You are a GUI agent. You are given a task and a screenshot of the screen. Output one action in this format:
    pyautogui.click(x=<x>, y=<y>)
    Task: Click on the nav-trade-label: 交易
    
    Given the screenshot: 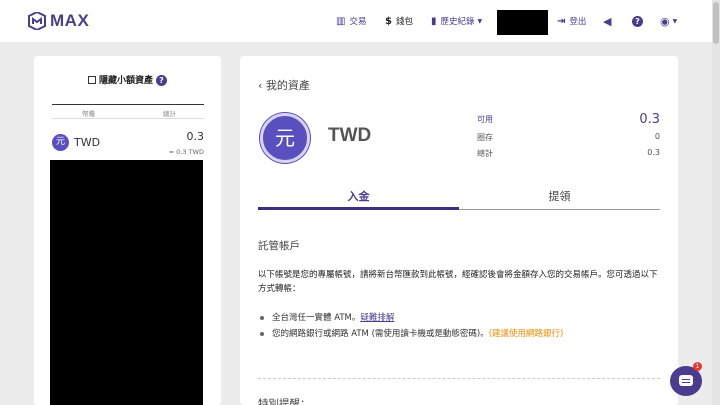 What is the action you would take?
    pyautogui.click(x=358, y=22)
    